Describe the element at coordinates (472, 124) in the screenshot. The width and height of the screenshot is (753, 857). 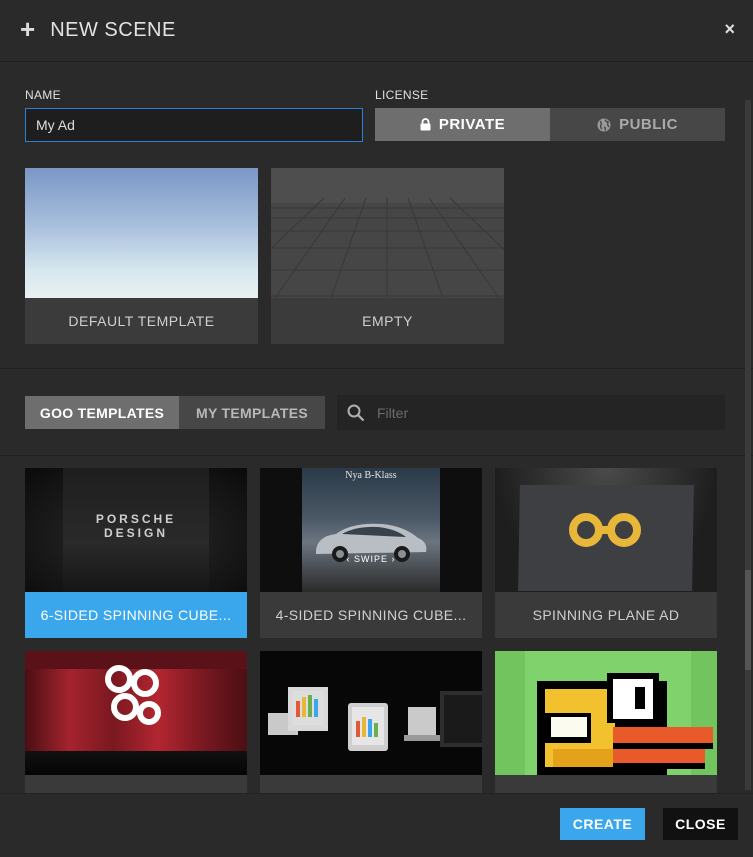
I see `license-private-label: PRIVATE` at that location.